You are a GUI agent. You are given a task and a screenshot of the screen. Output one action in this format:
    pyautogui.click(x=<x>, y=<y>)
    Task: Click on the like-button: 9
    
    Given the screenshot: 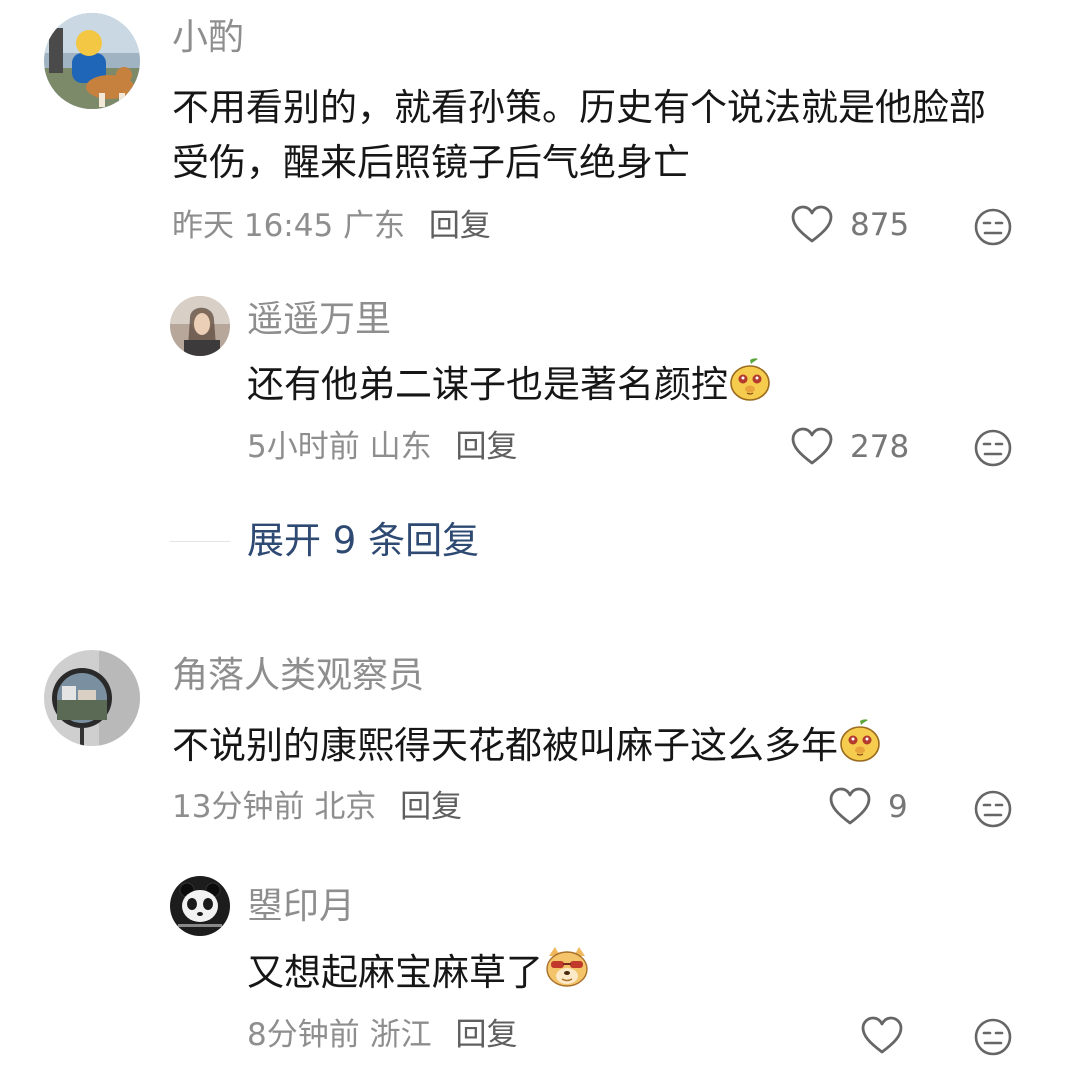 What is the action you would take?
    pyautogui.click(x=868, y=807)
    